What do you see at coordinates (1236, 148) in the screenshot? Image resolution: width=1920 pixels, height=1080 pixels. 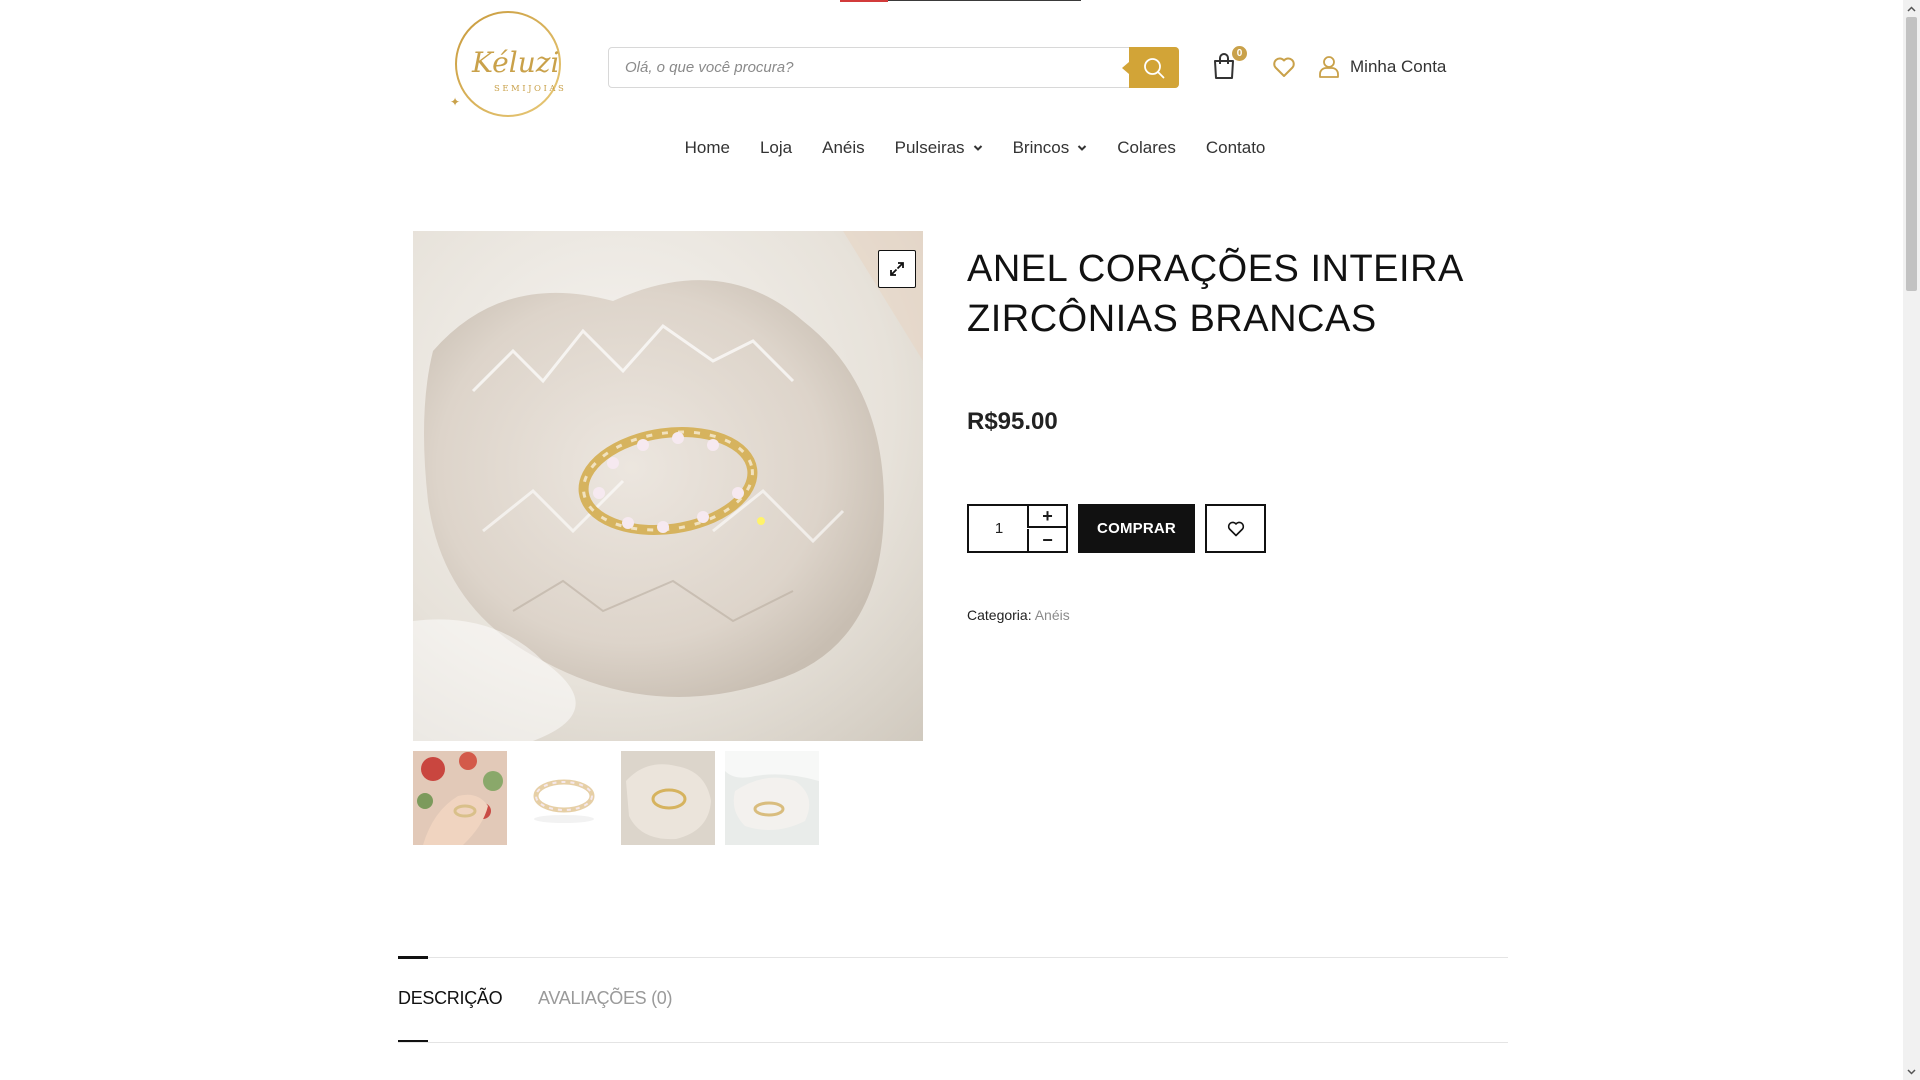 I see `nav-item-contato: Contato` at bounding box center [1236, 148].